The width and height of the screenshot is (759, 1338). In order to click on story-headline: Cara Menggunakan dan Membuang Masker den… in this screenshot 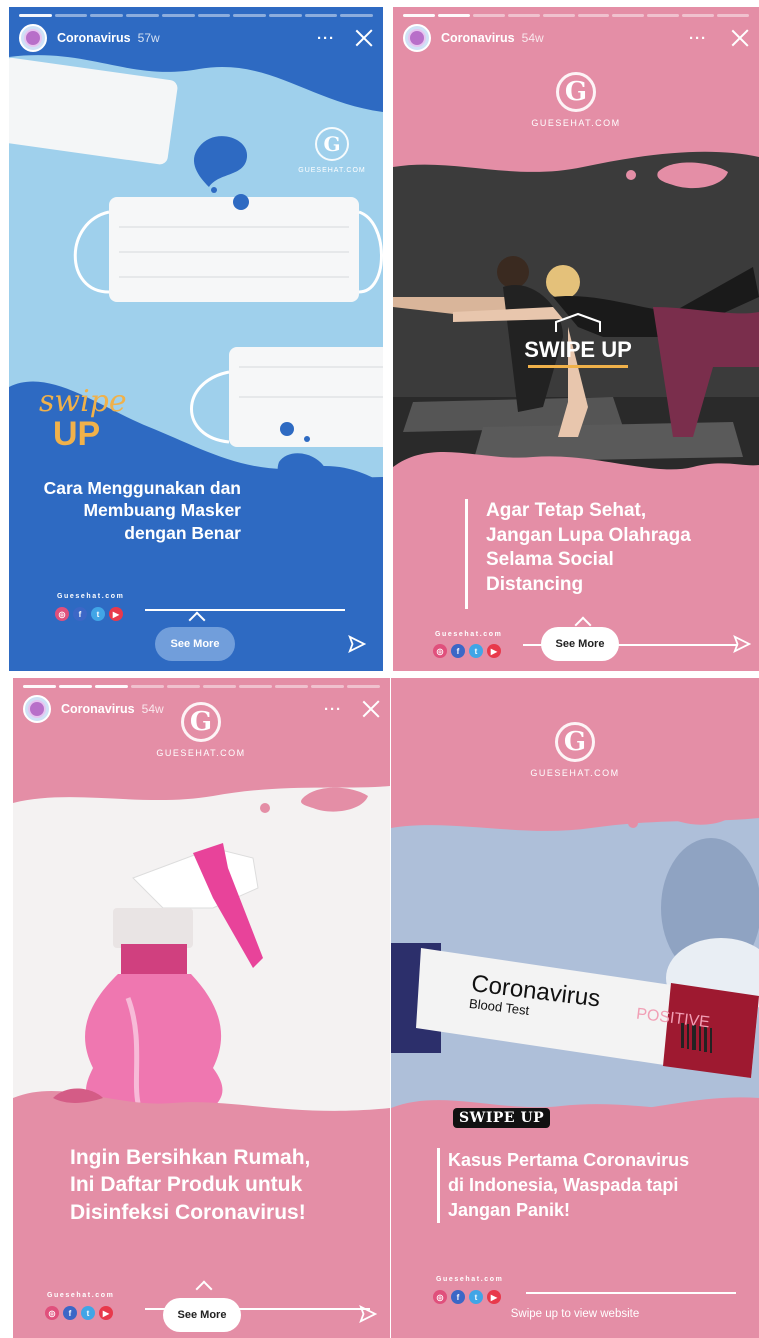, I will do `click(125, 510)`.